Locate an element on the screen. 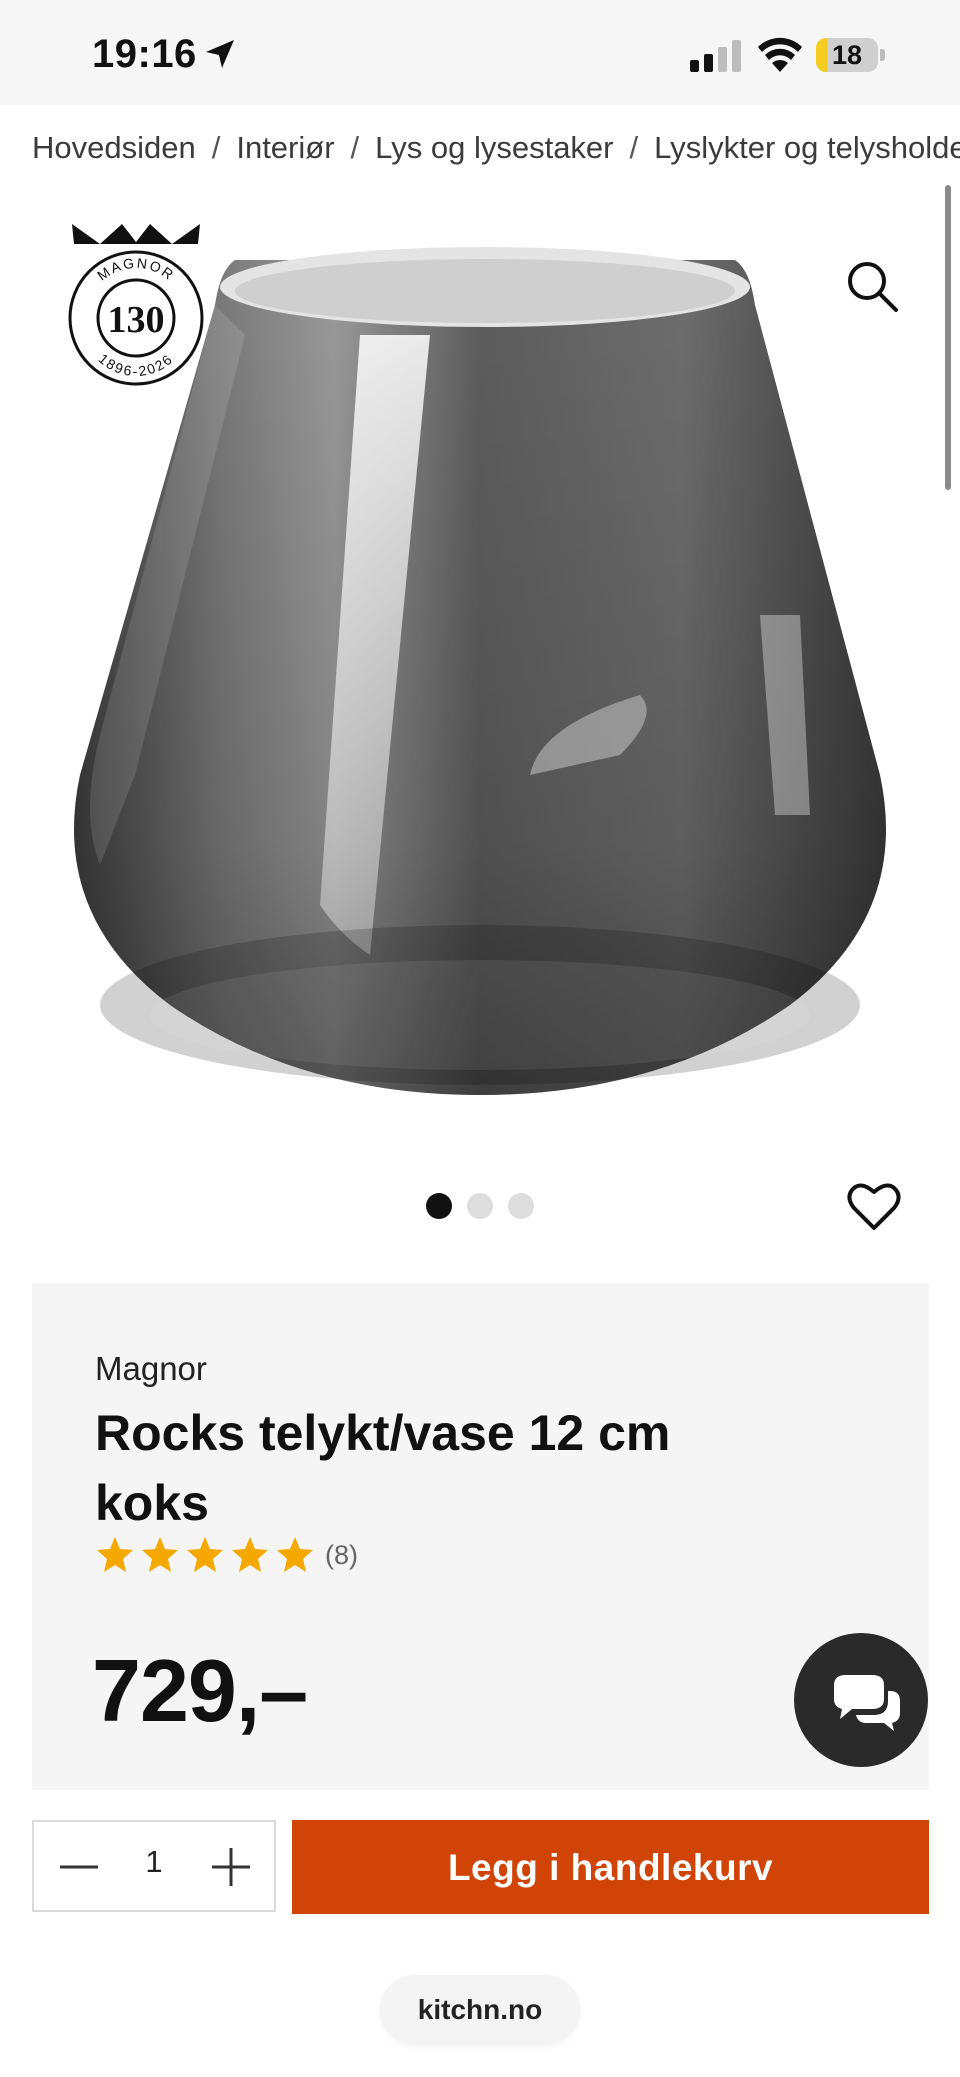 The width and height of the screenshot is (960, 2077). product-title: Rocks telykt/vase 12 cm koks is located at coordinates (383, 1468).